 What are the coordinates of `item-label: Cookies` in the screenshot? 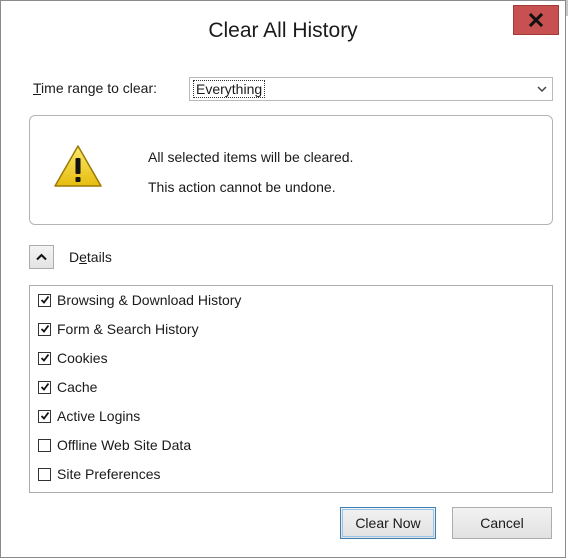 It's located at (82, 358).